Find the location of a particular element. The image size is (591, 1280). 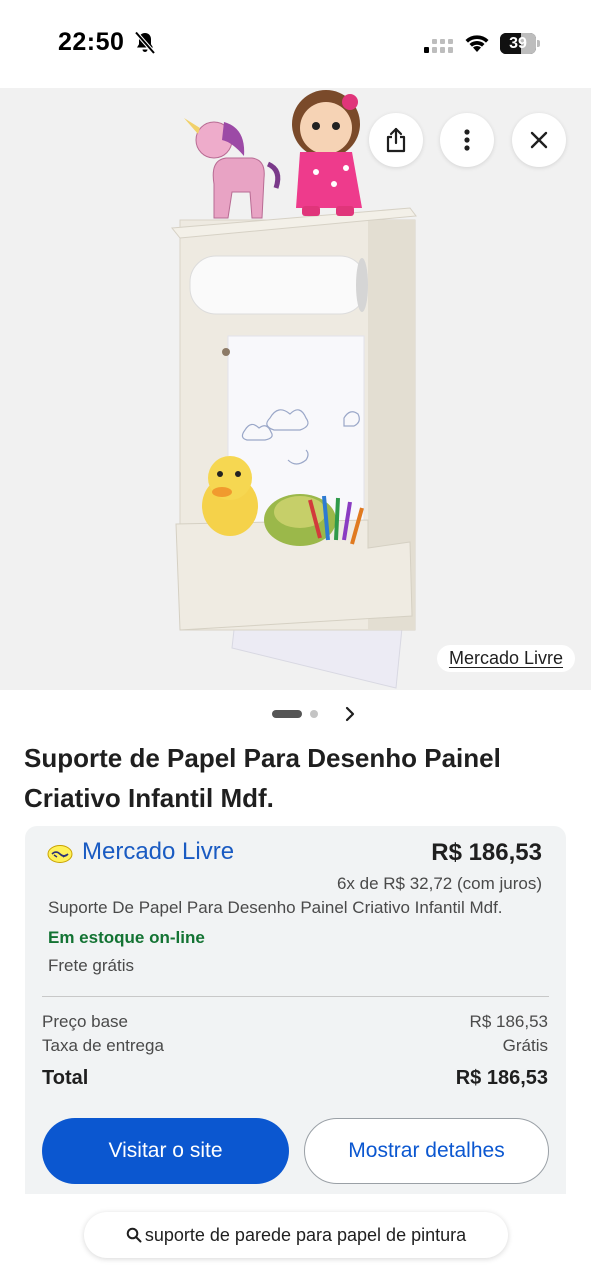

close-icon is located at coordinates (539, 140).